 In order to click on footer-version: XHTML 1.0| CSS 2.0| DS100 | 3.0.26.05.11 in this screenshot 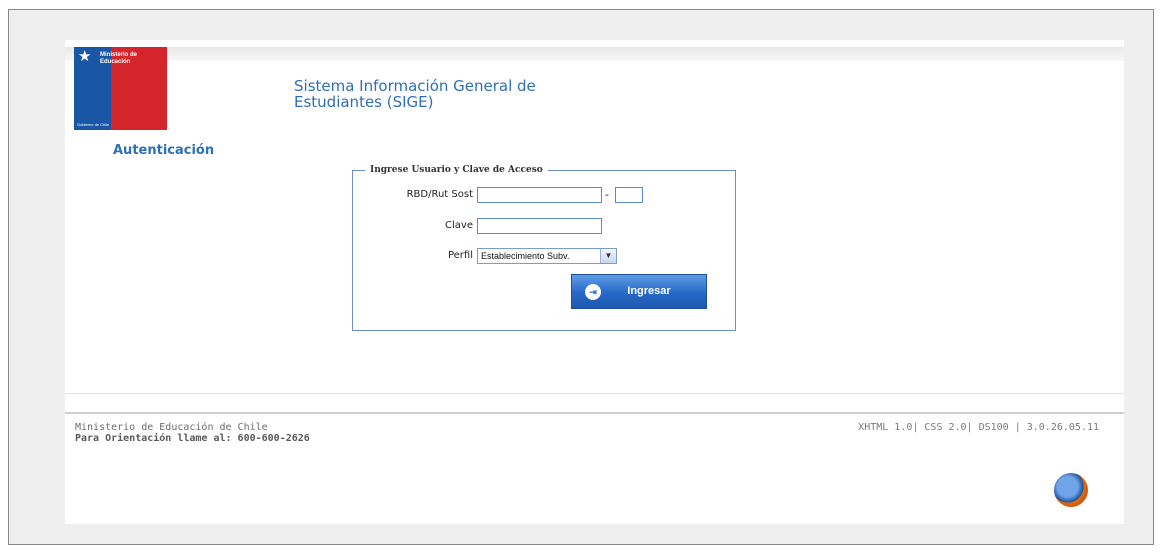, I will do `click(978, 427)`.